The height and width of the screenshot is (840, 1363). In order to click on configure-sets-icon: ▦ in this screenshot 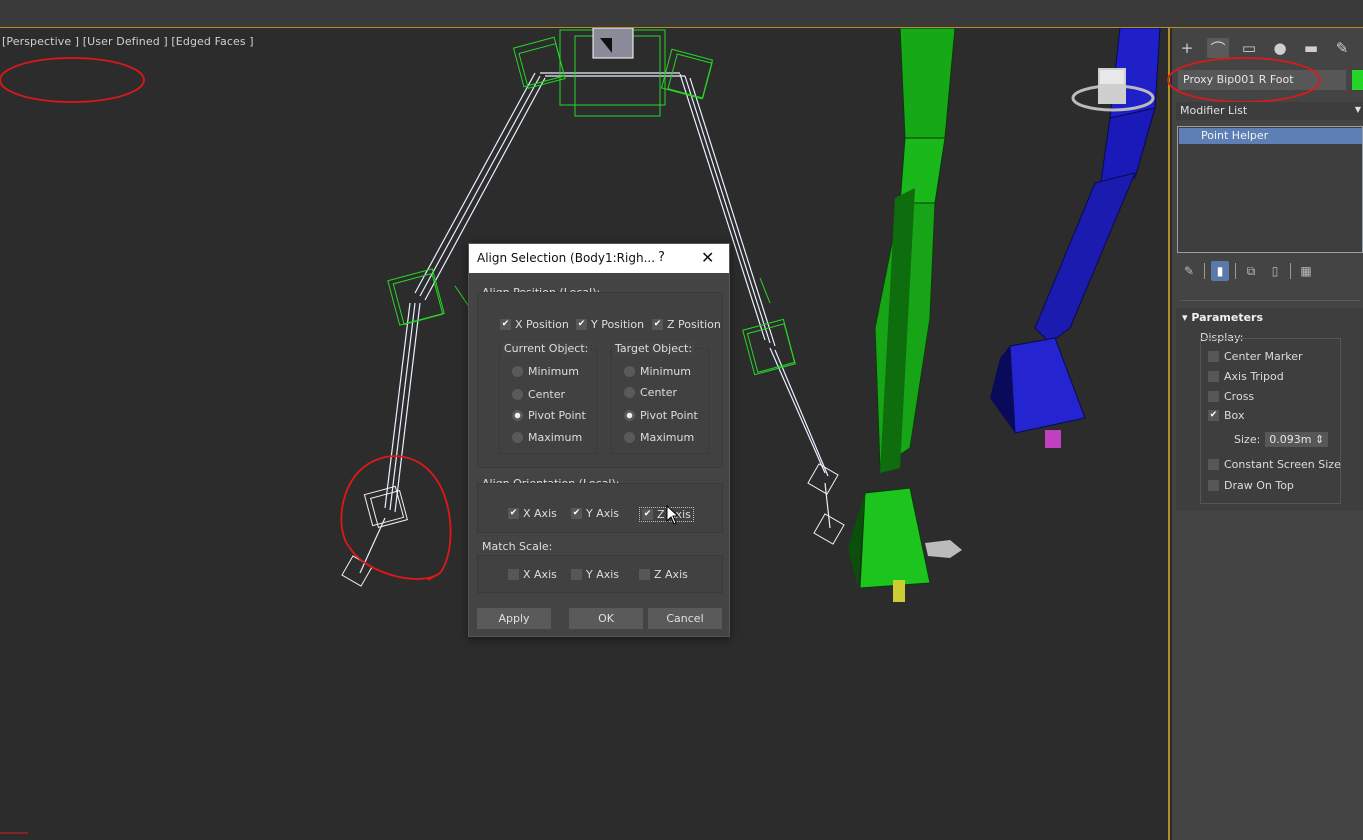, I will do `click(1306, 271)`.